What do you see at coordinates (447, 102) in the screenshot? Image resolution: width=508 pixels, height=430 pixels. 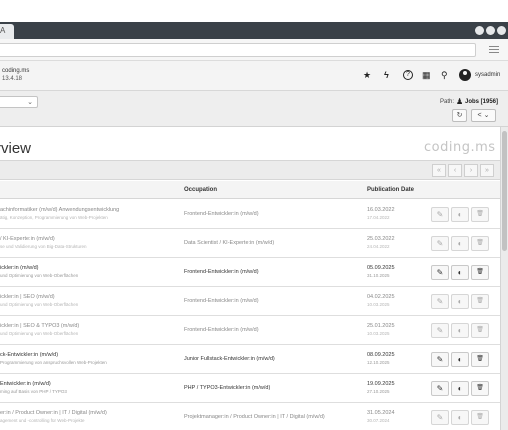 I see `path-label: Path:` at bounding box center [447, 102].